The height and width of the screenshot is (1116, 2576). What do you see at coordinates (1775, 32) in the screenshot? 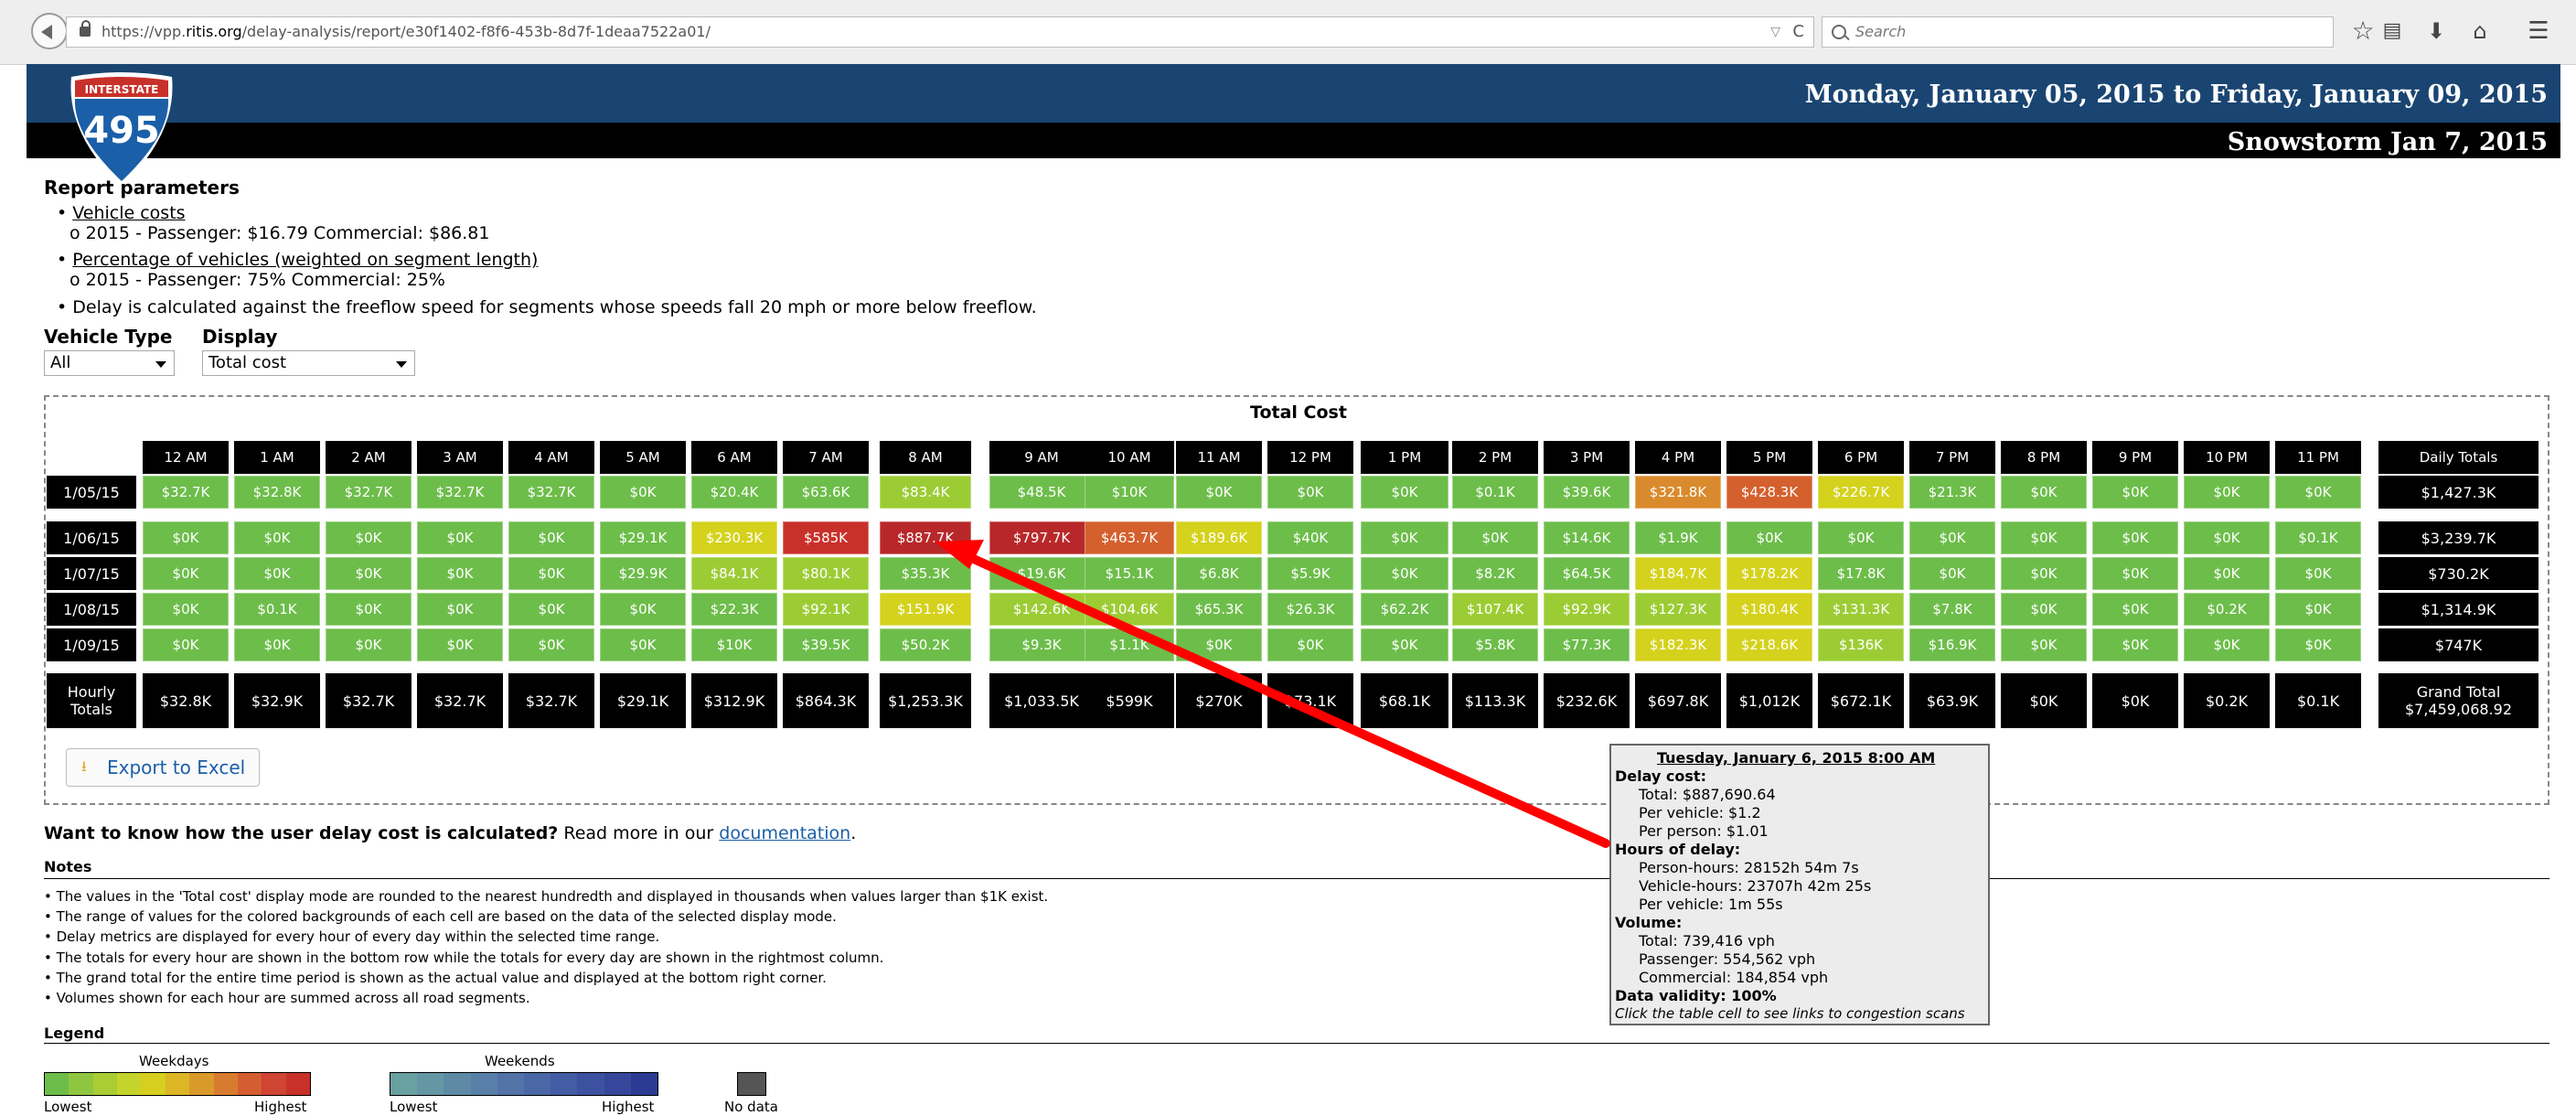
I see `url-dropdown-icon: ▽` at bounding box center [1775, 32].